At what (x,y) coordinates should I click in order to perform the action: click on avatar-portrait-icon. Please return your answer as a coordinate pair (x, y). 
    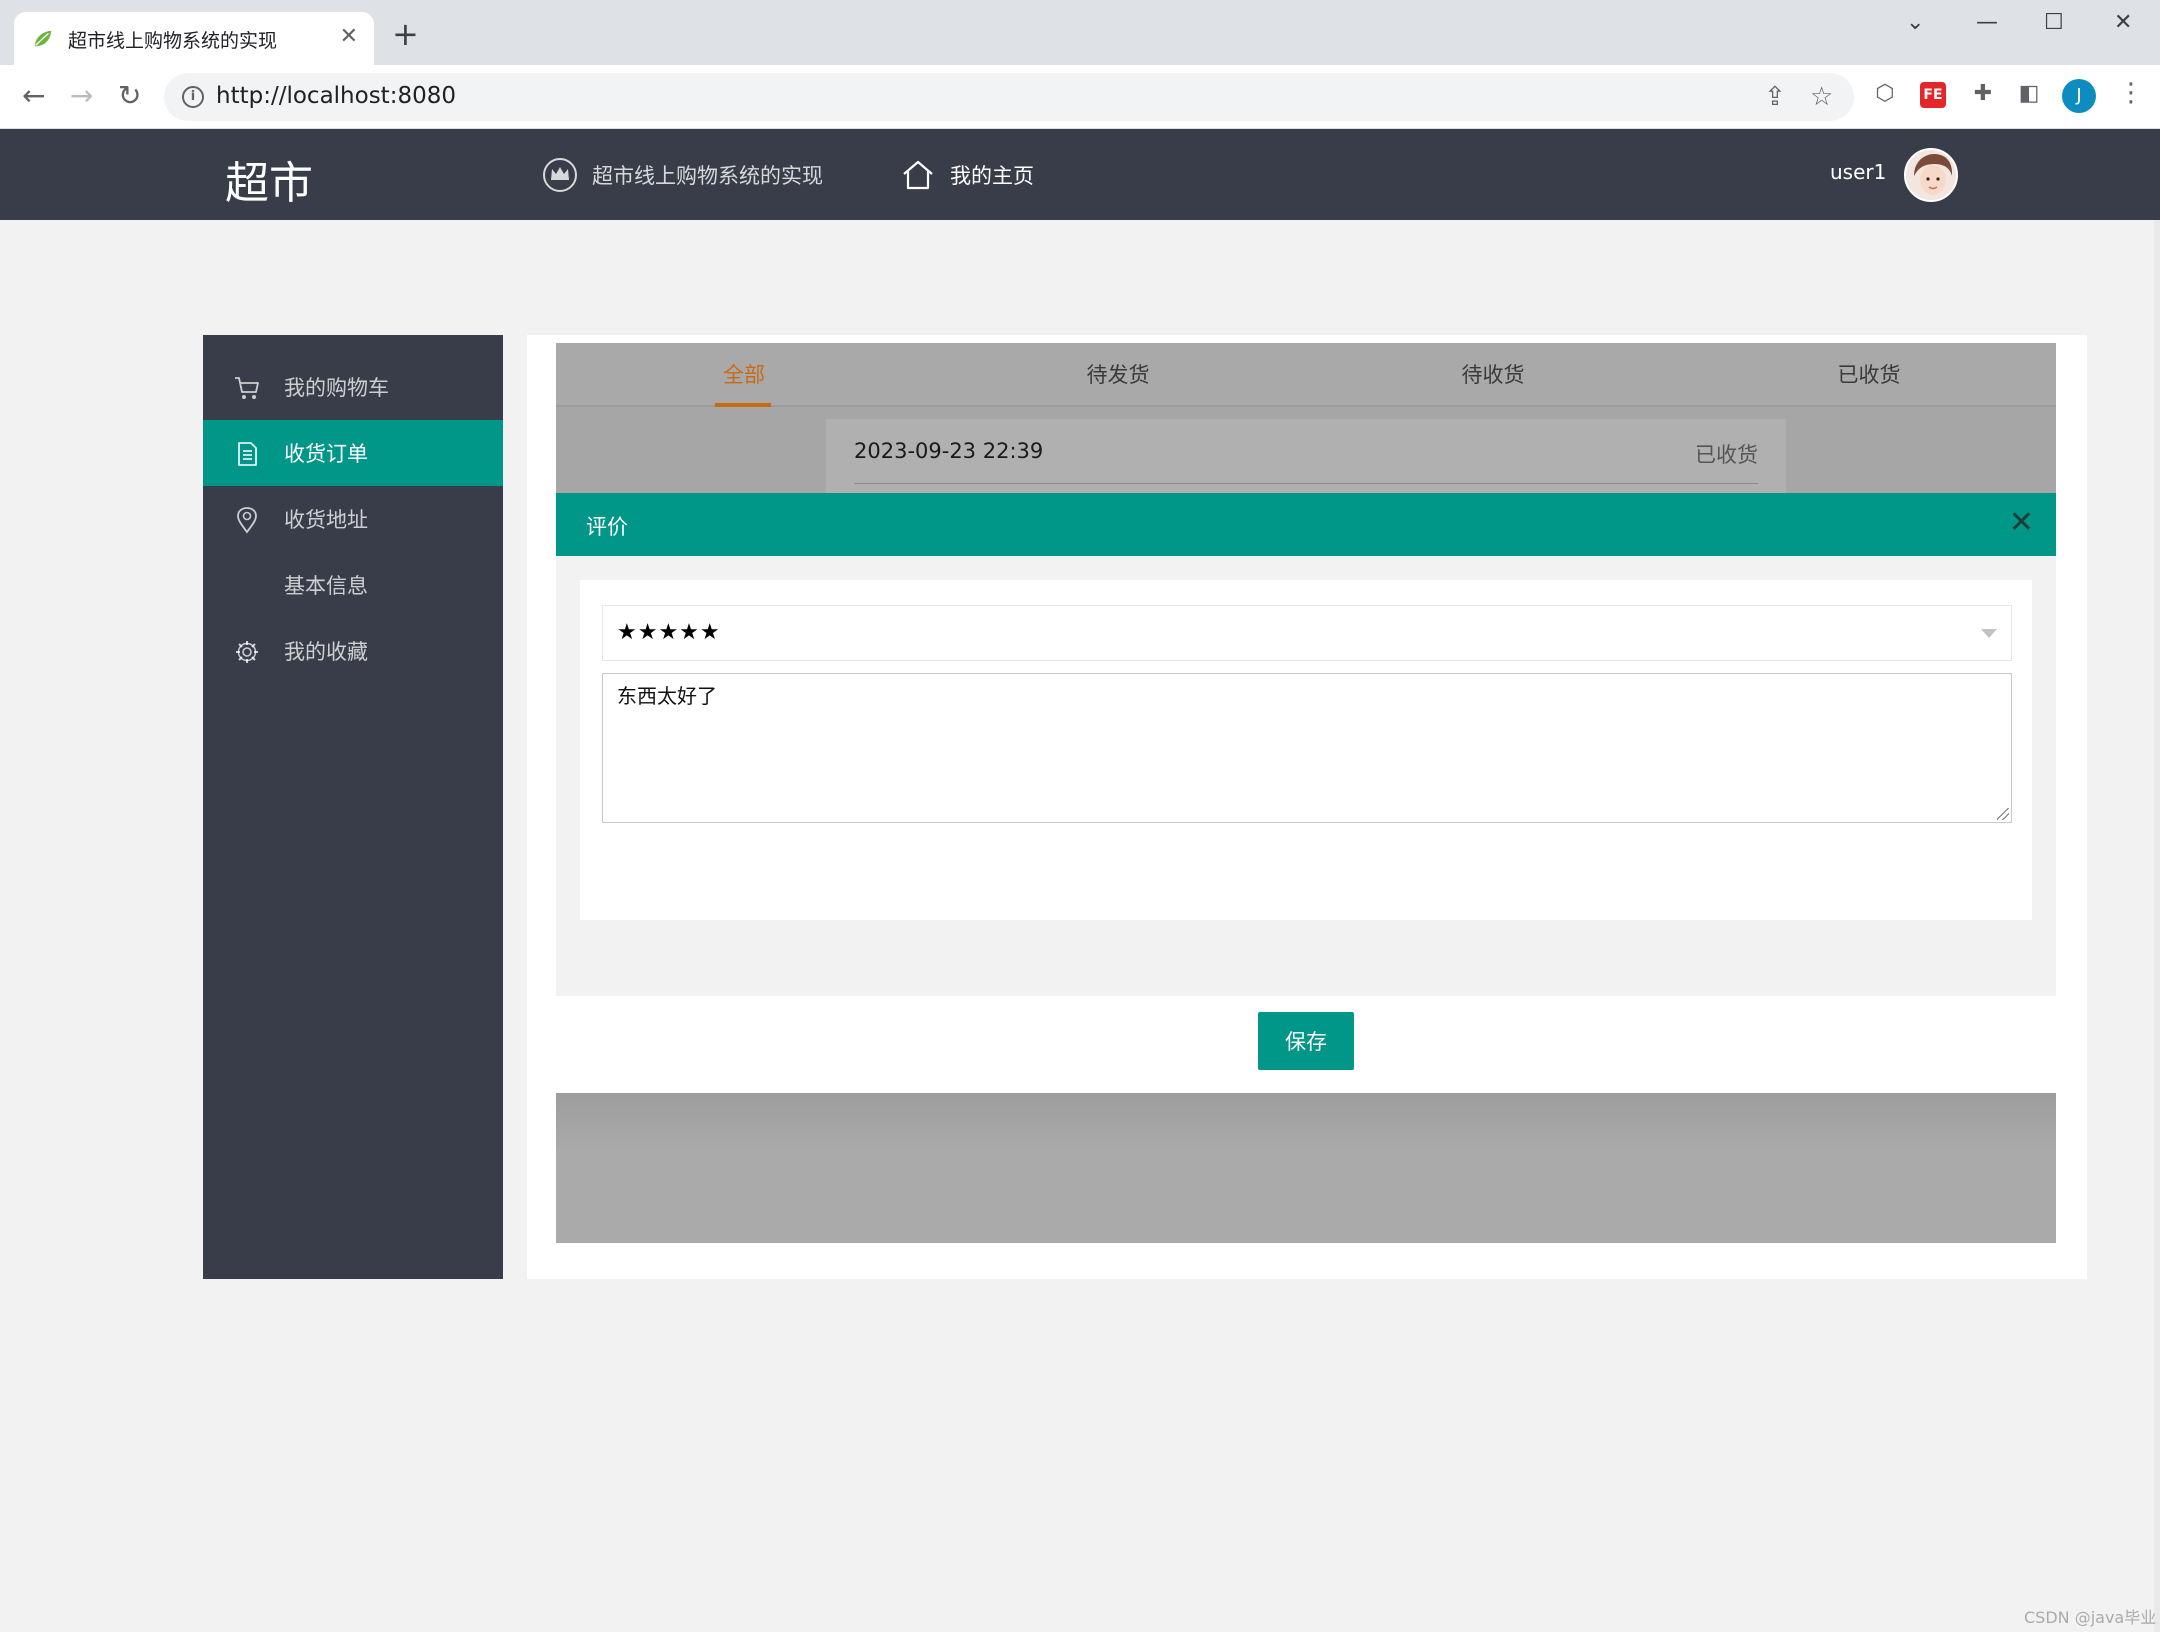
    Looking at the image, I should click on (1931, 175).